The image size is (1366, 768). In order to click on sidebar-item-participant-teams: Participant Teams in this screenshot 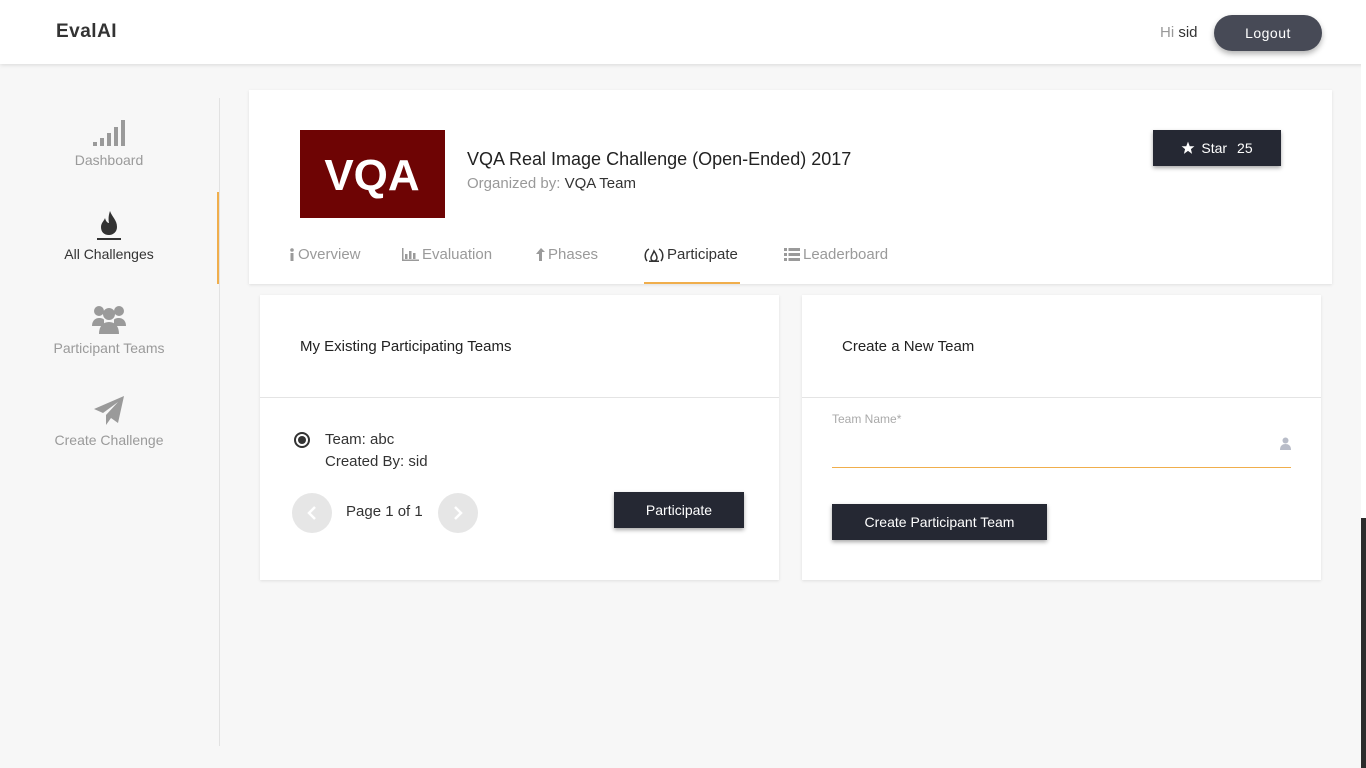, I will do `click(109, 330)`.